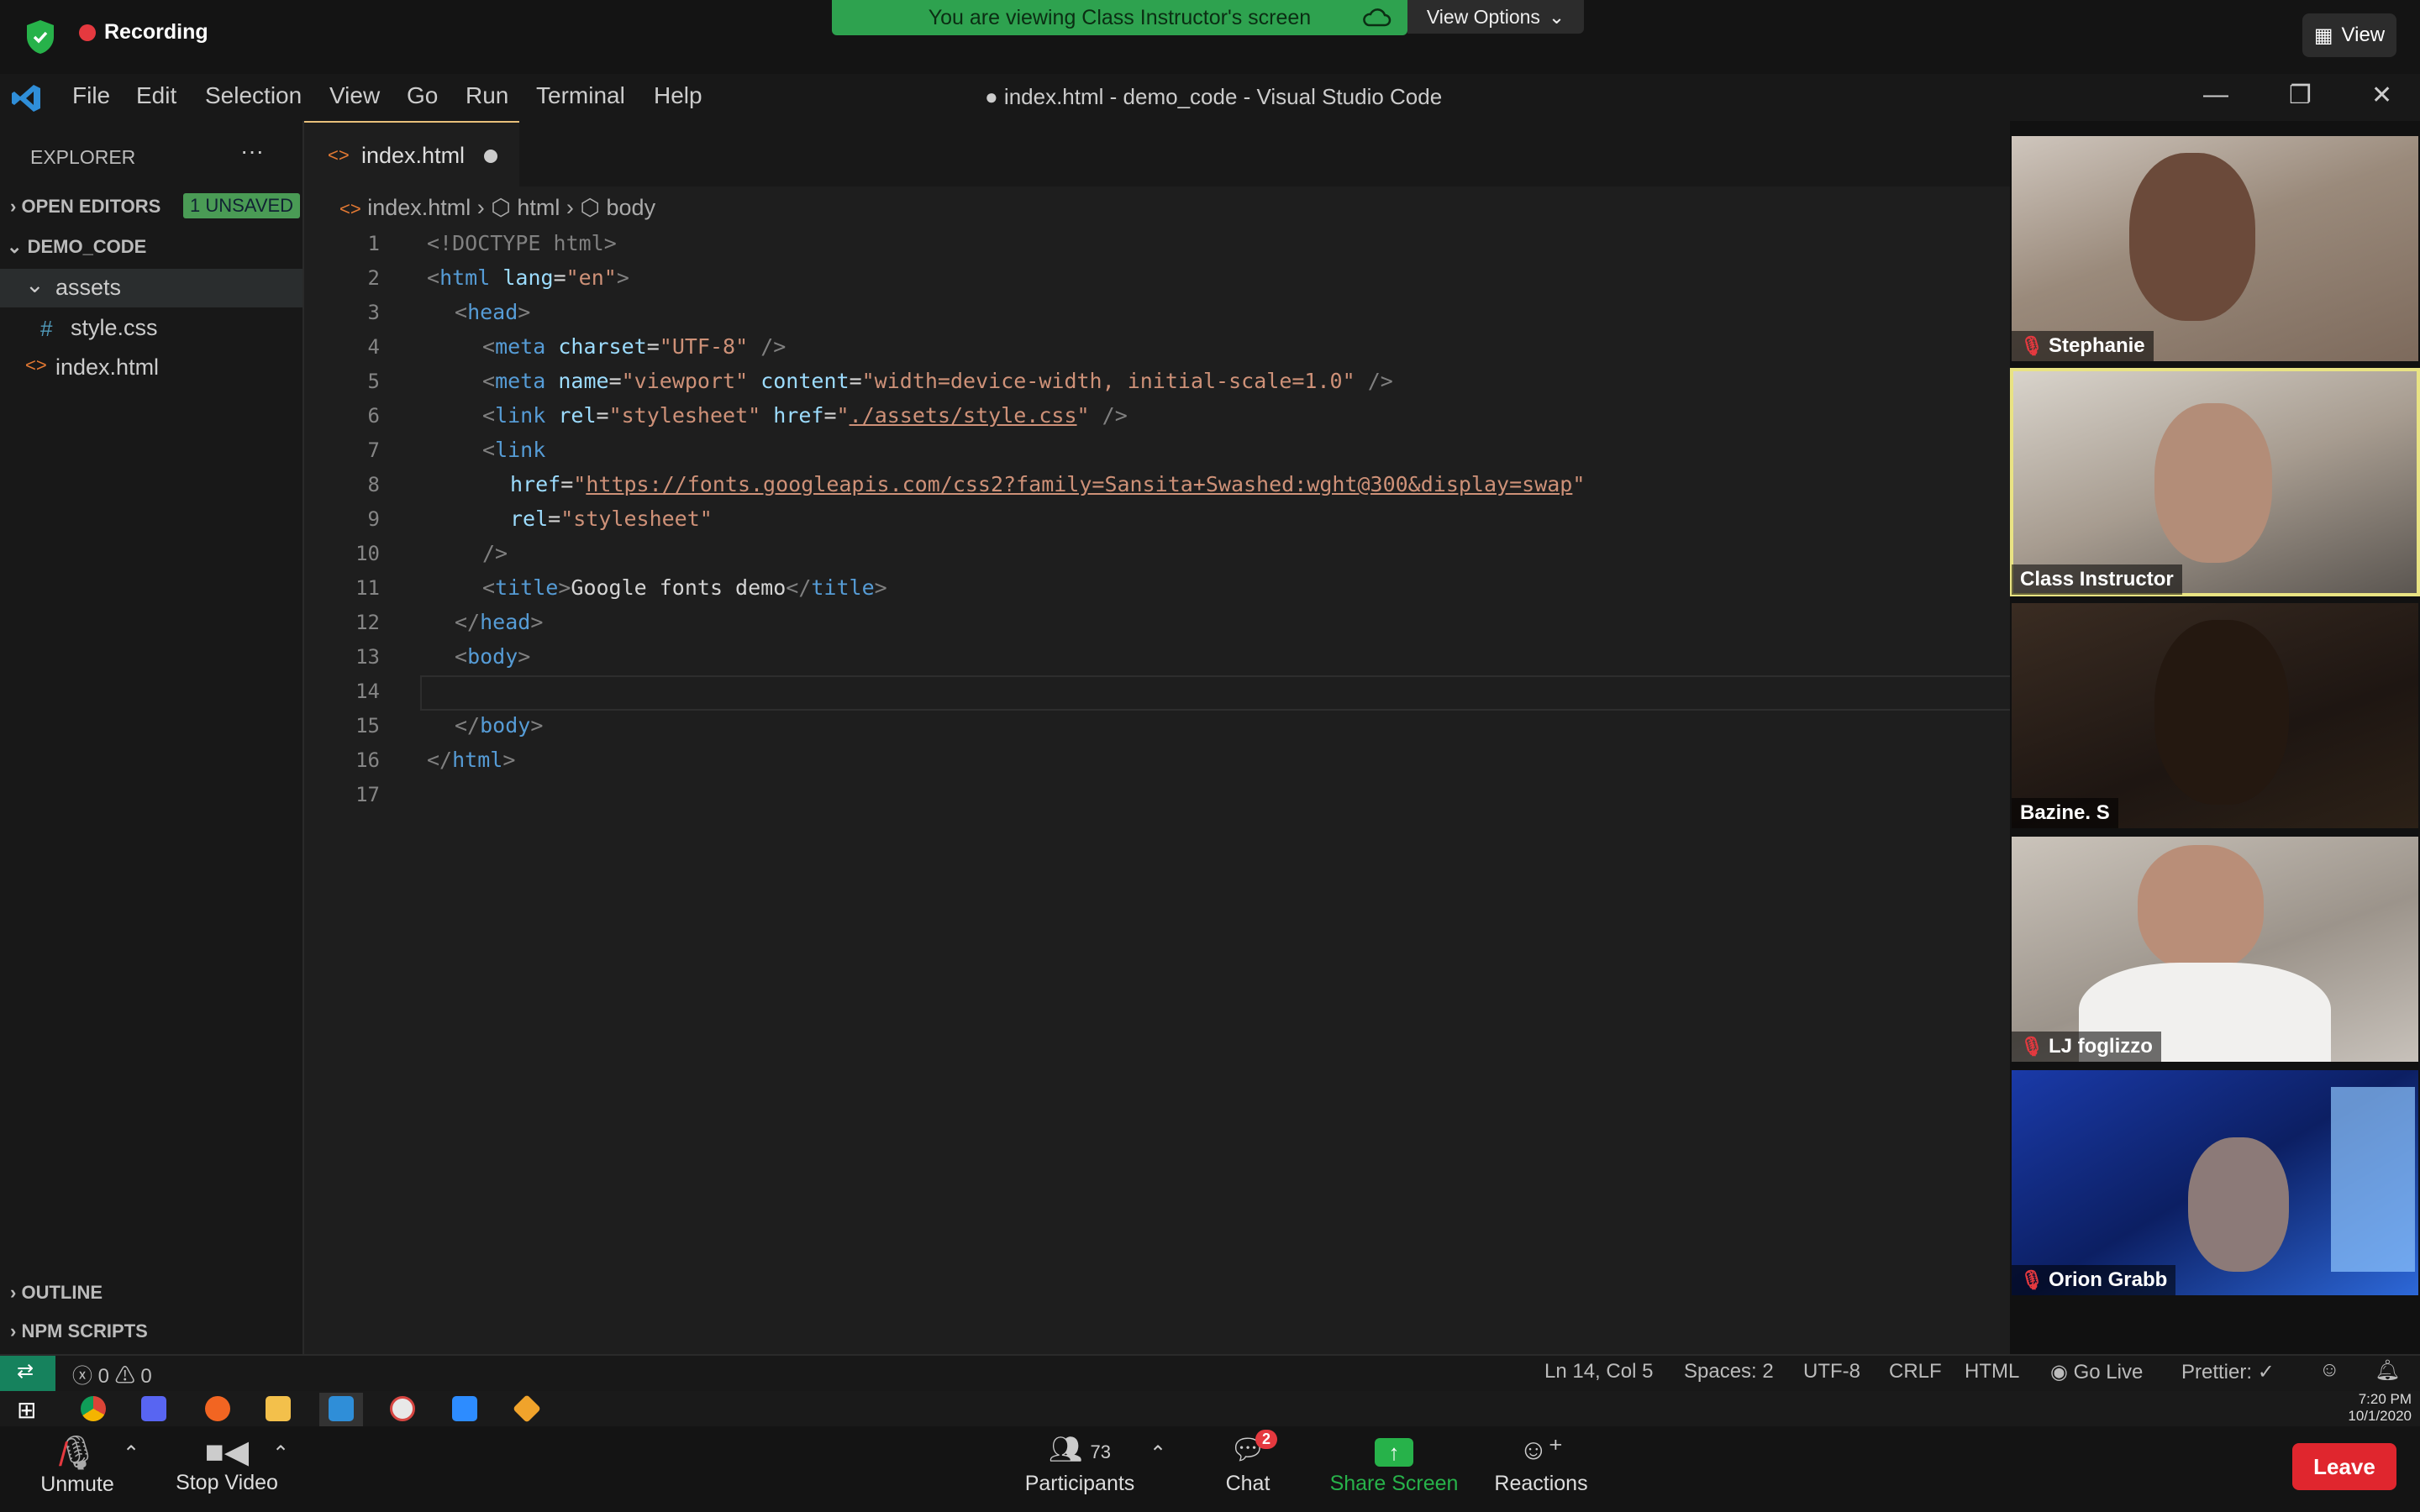 The width and height of the screenshot is (2420, 1512). Describe the element at coordinates (573, 207) in the screenshot. I see `chevron-right-icon: ›` at that location.